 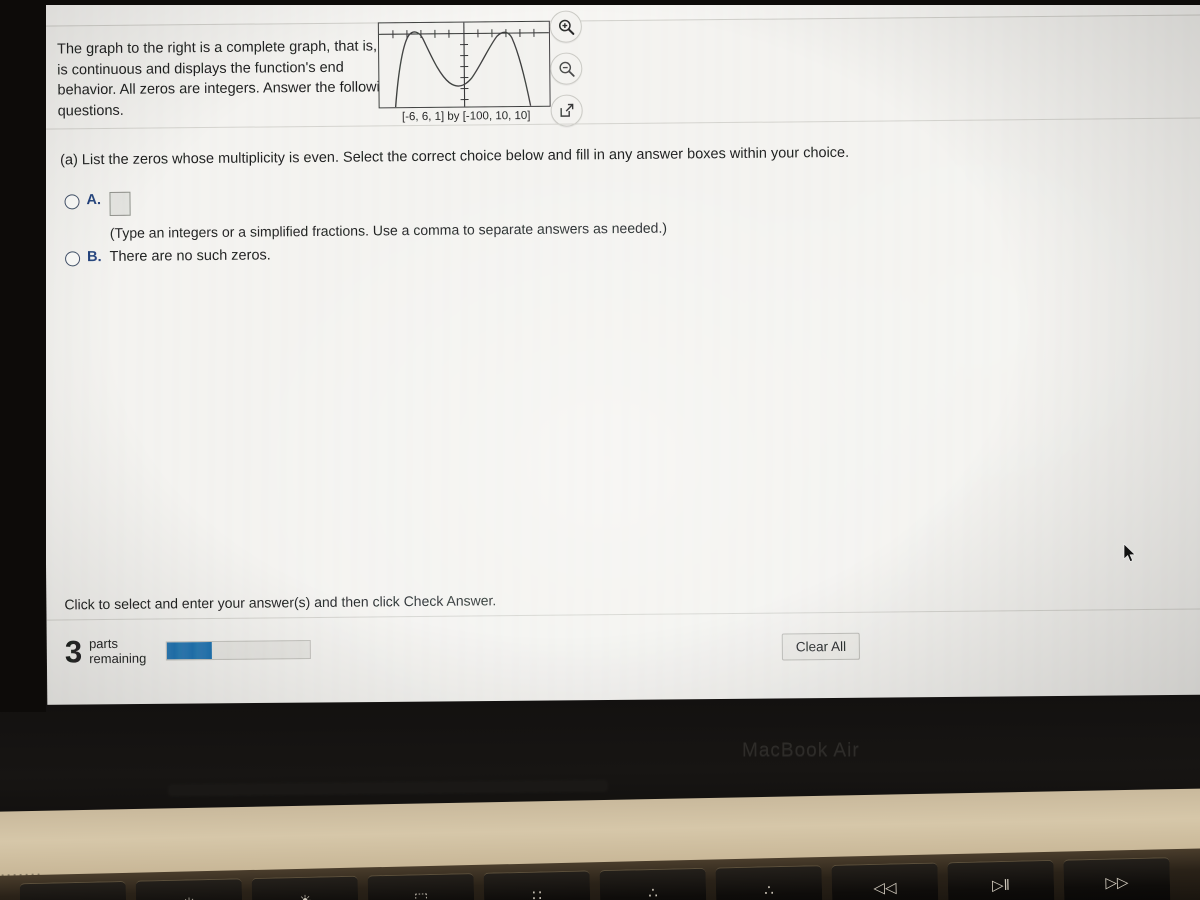 I want to click on mouse-cursor-icon, so click(x=1129, y=553).